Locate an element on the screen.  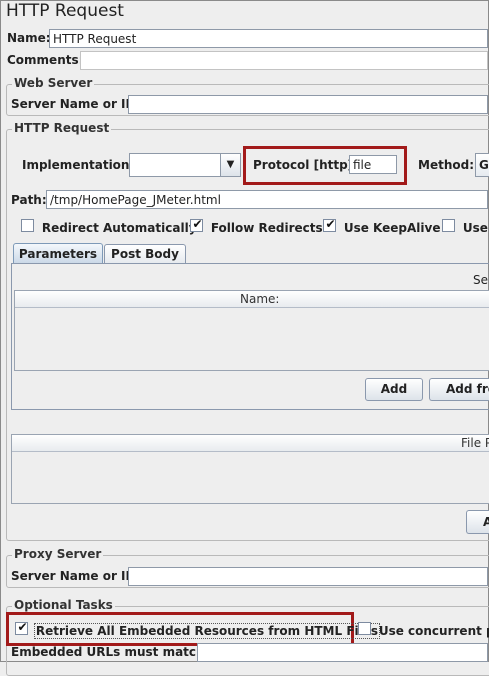
send-parameters-header: Se is located at coordinates (480, 280).